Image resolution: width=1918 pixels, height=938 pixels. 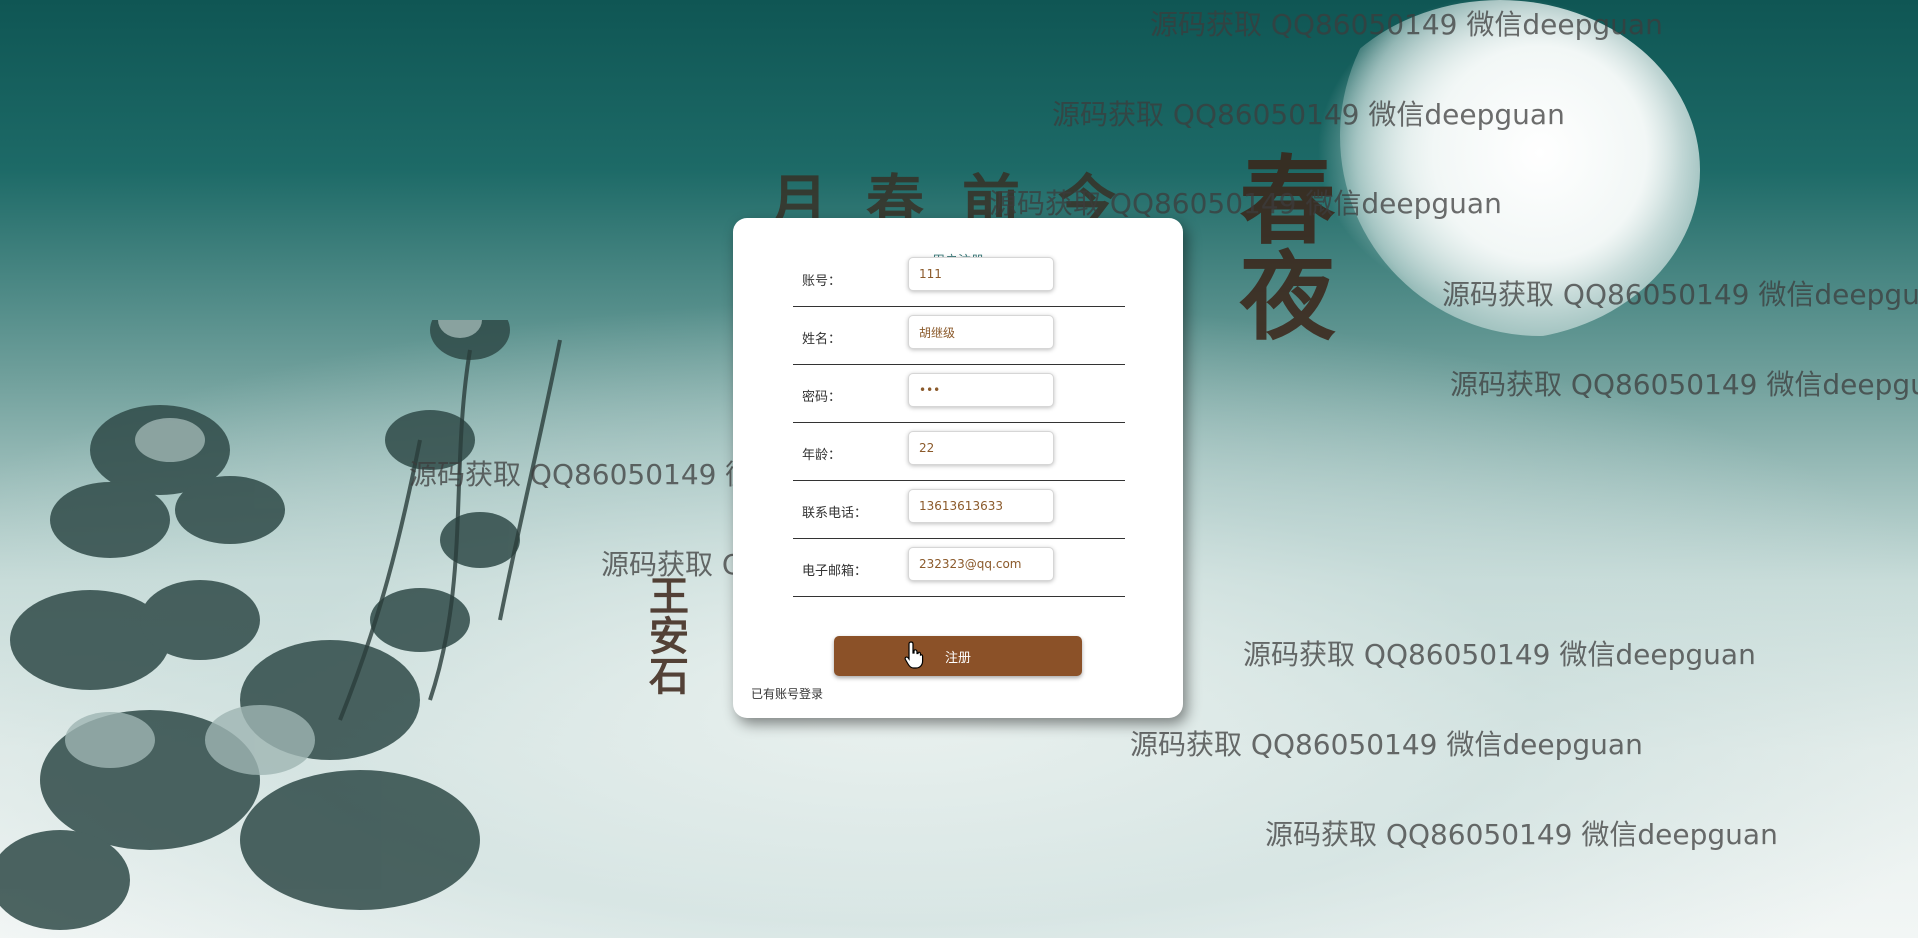 I want to click on register-button: 注册, so click(x=958, y=656).